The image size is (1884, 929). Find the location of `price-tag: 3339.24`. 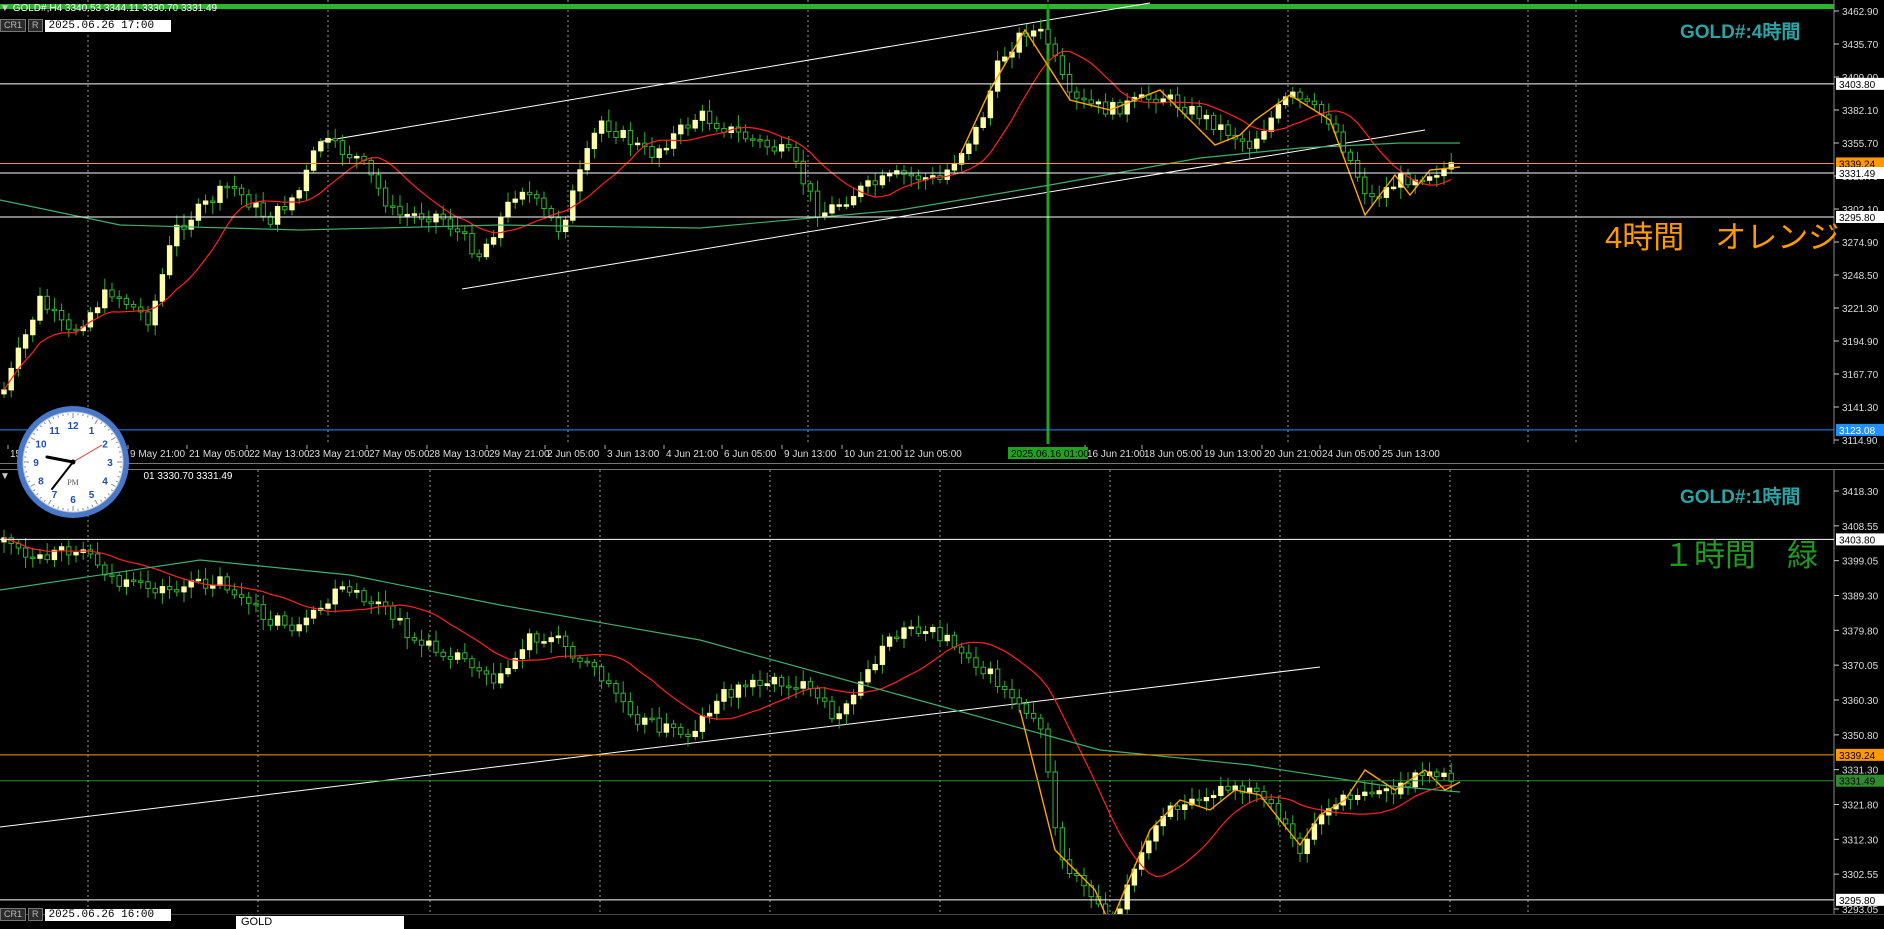

price-tag: 3339.24 is located at coordinates (1857, 756).